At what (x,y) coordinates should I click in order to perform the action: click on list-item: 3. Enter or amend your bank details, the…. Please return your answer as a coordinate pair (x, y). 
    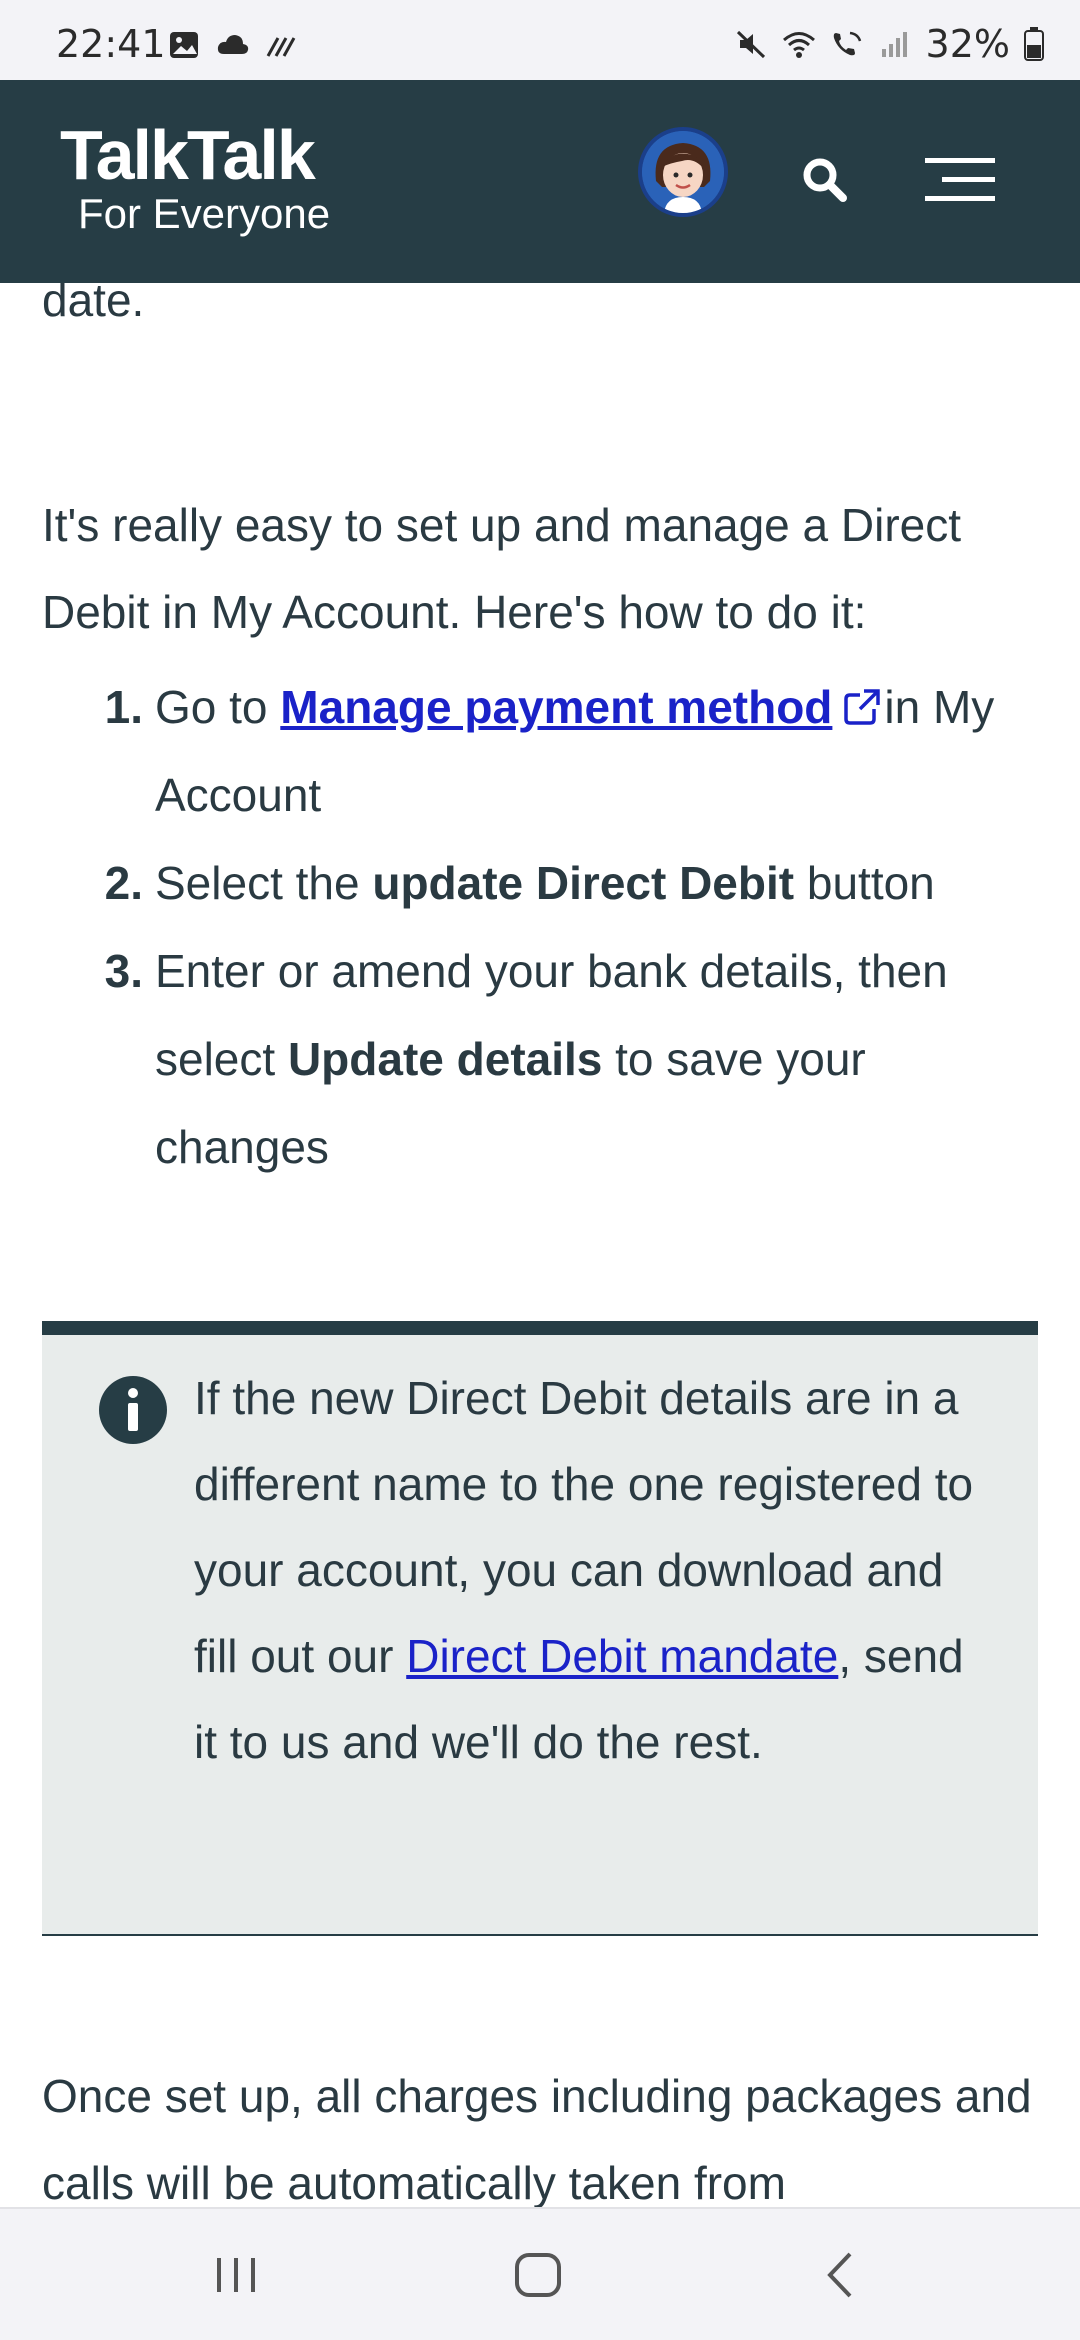
    Looking at the image, I should click on (542, 1059).